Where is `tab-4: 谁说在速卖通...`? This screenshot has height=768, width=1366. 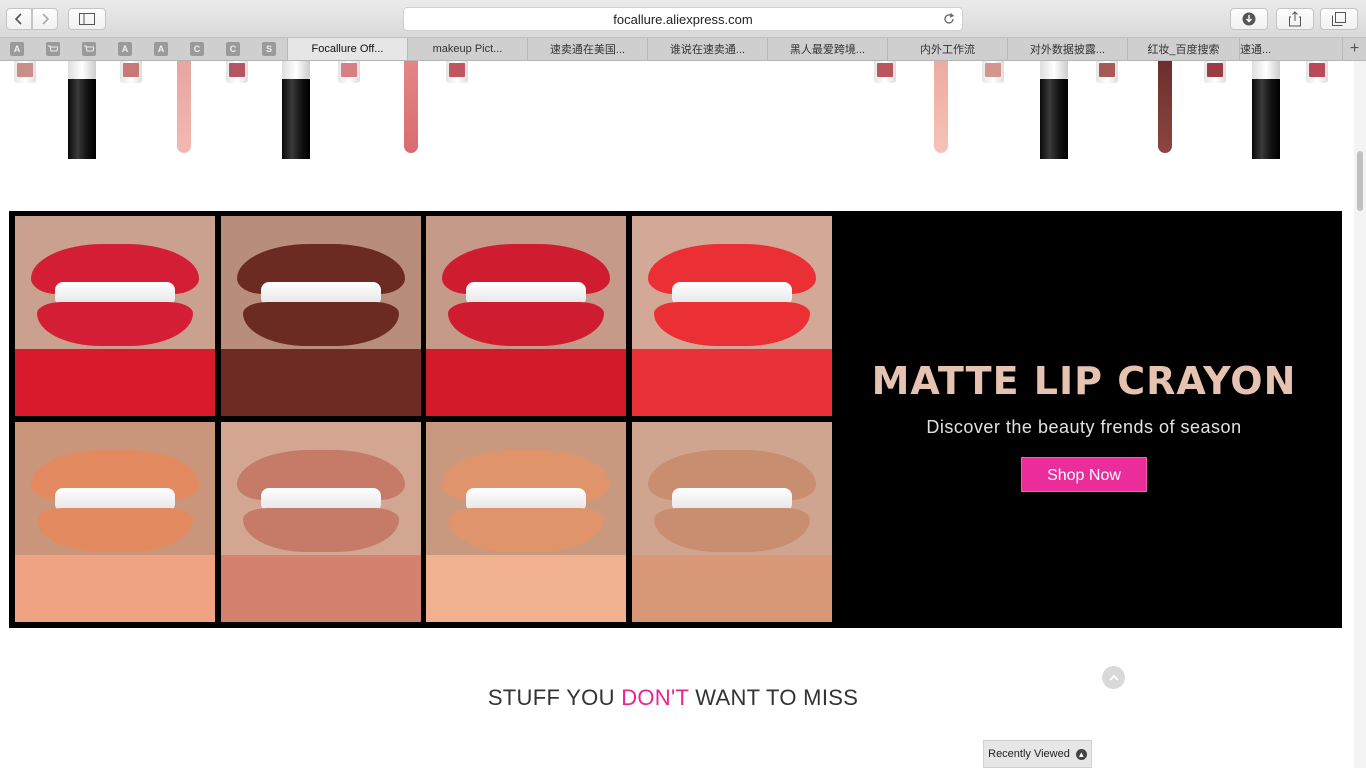 tab-4: 谁说在速卖通... is located at coordinates (707, 49).